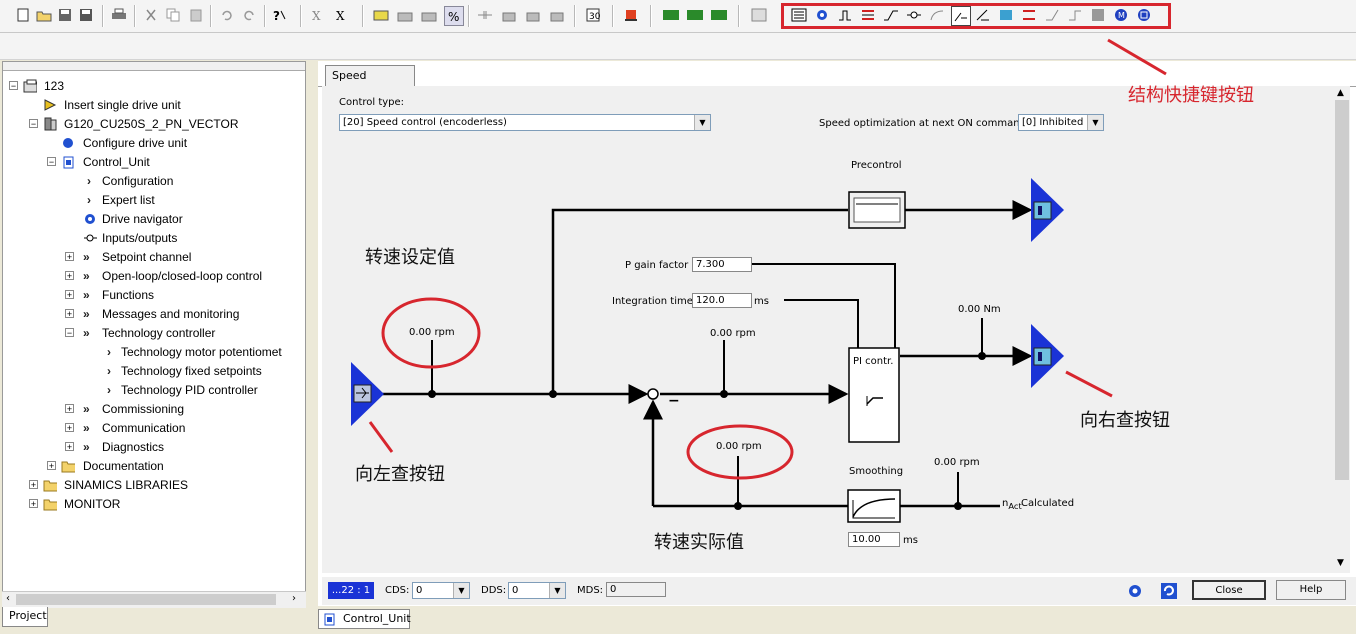  I want to click on mds-field: 0, so click(636, 589).